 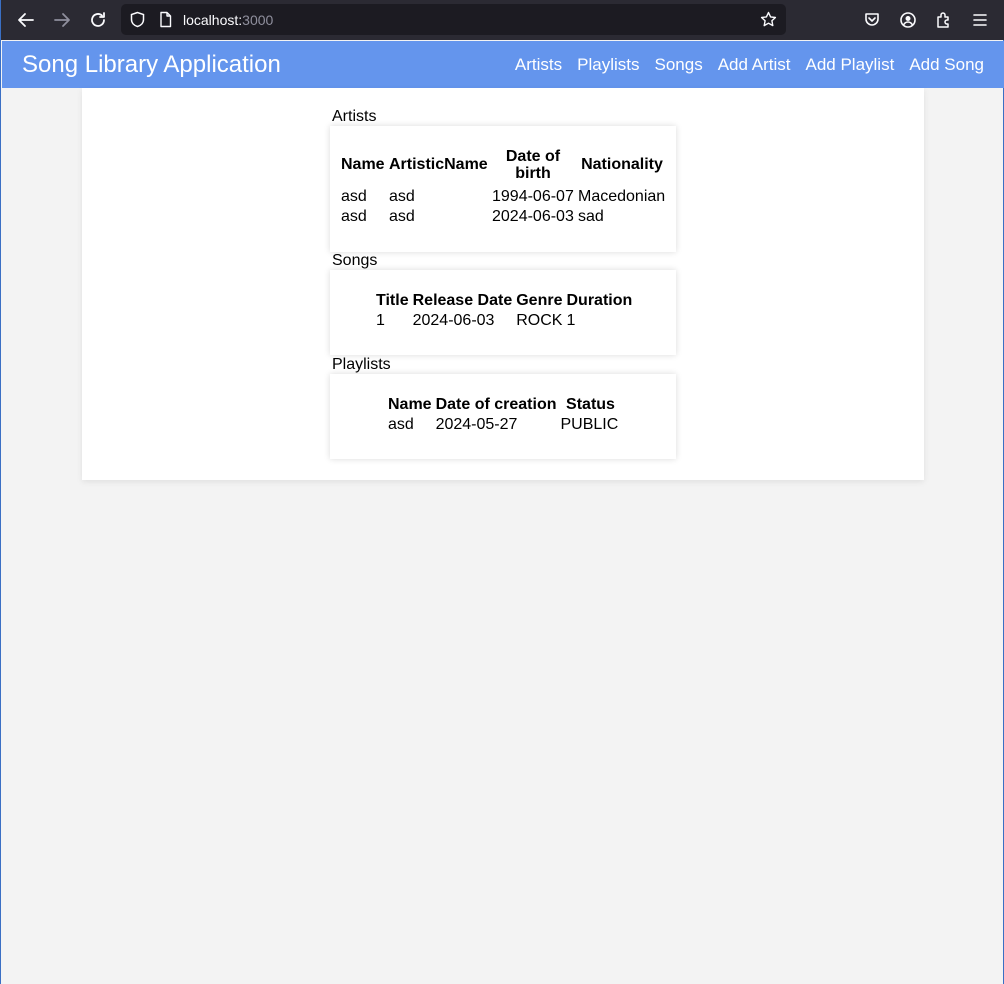 What do you see at coordinates (462, 300) in the screenshot?
I see `column-header-release-date: Release Date` at bounding box center [462, 300].